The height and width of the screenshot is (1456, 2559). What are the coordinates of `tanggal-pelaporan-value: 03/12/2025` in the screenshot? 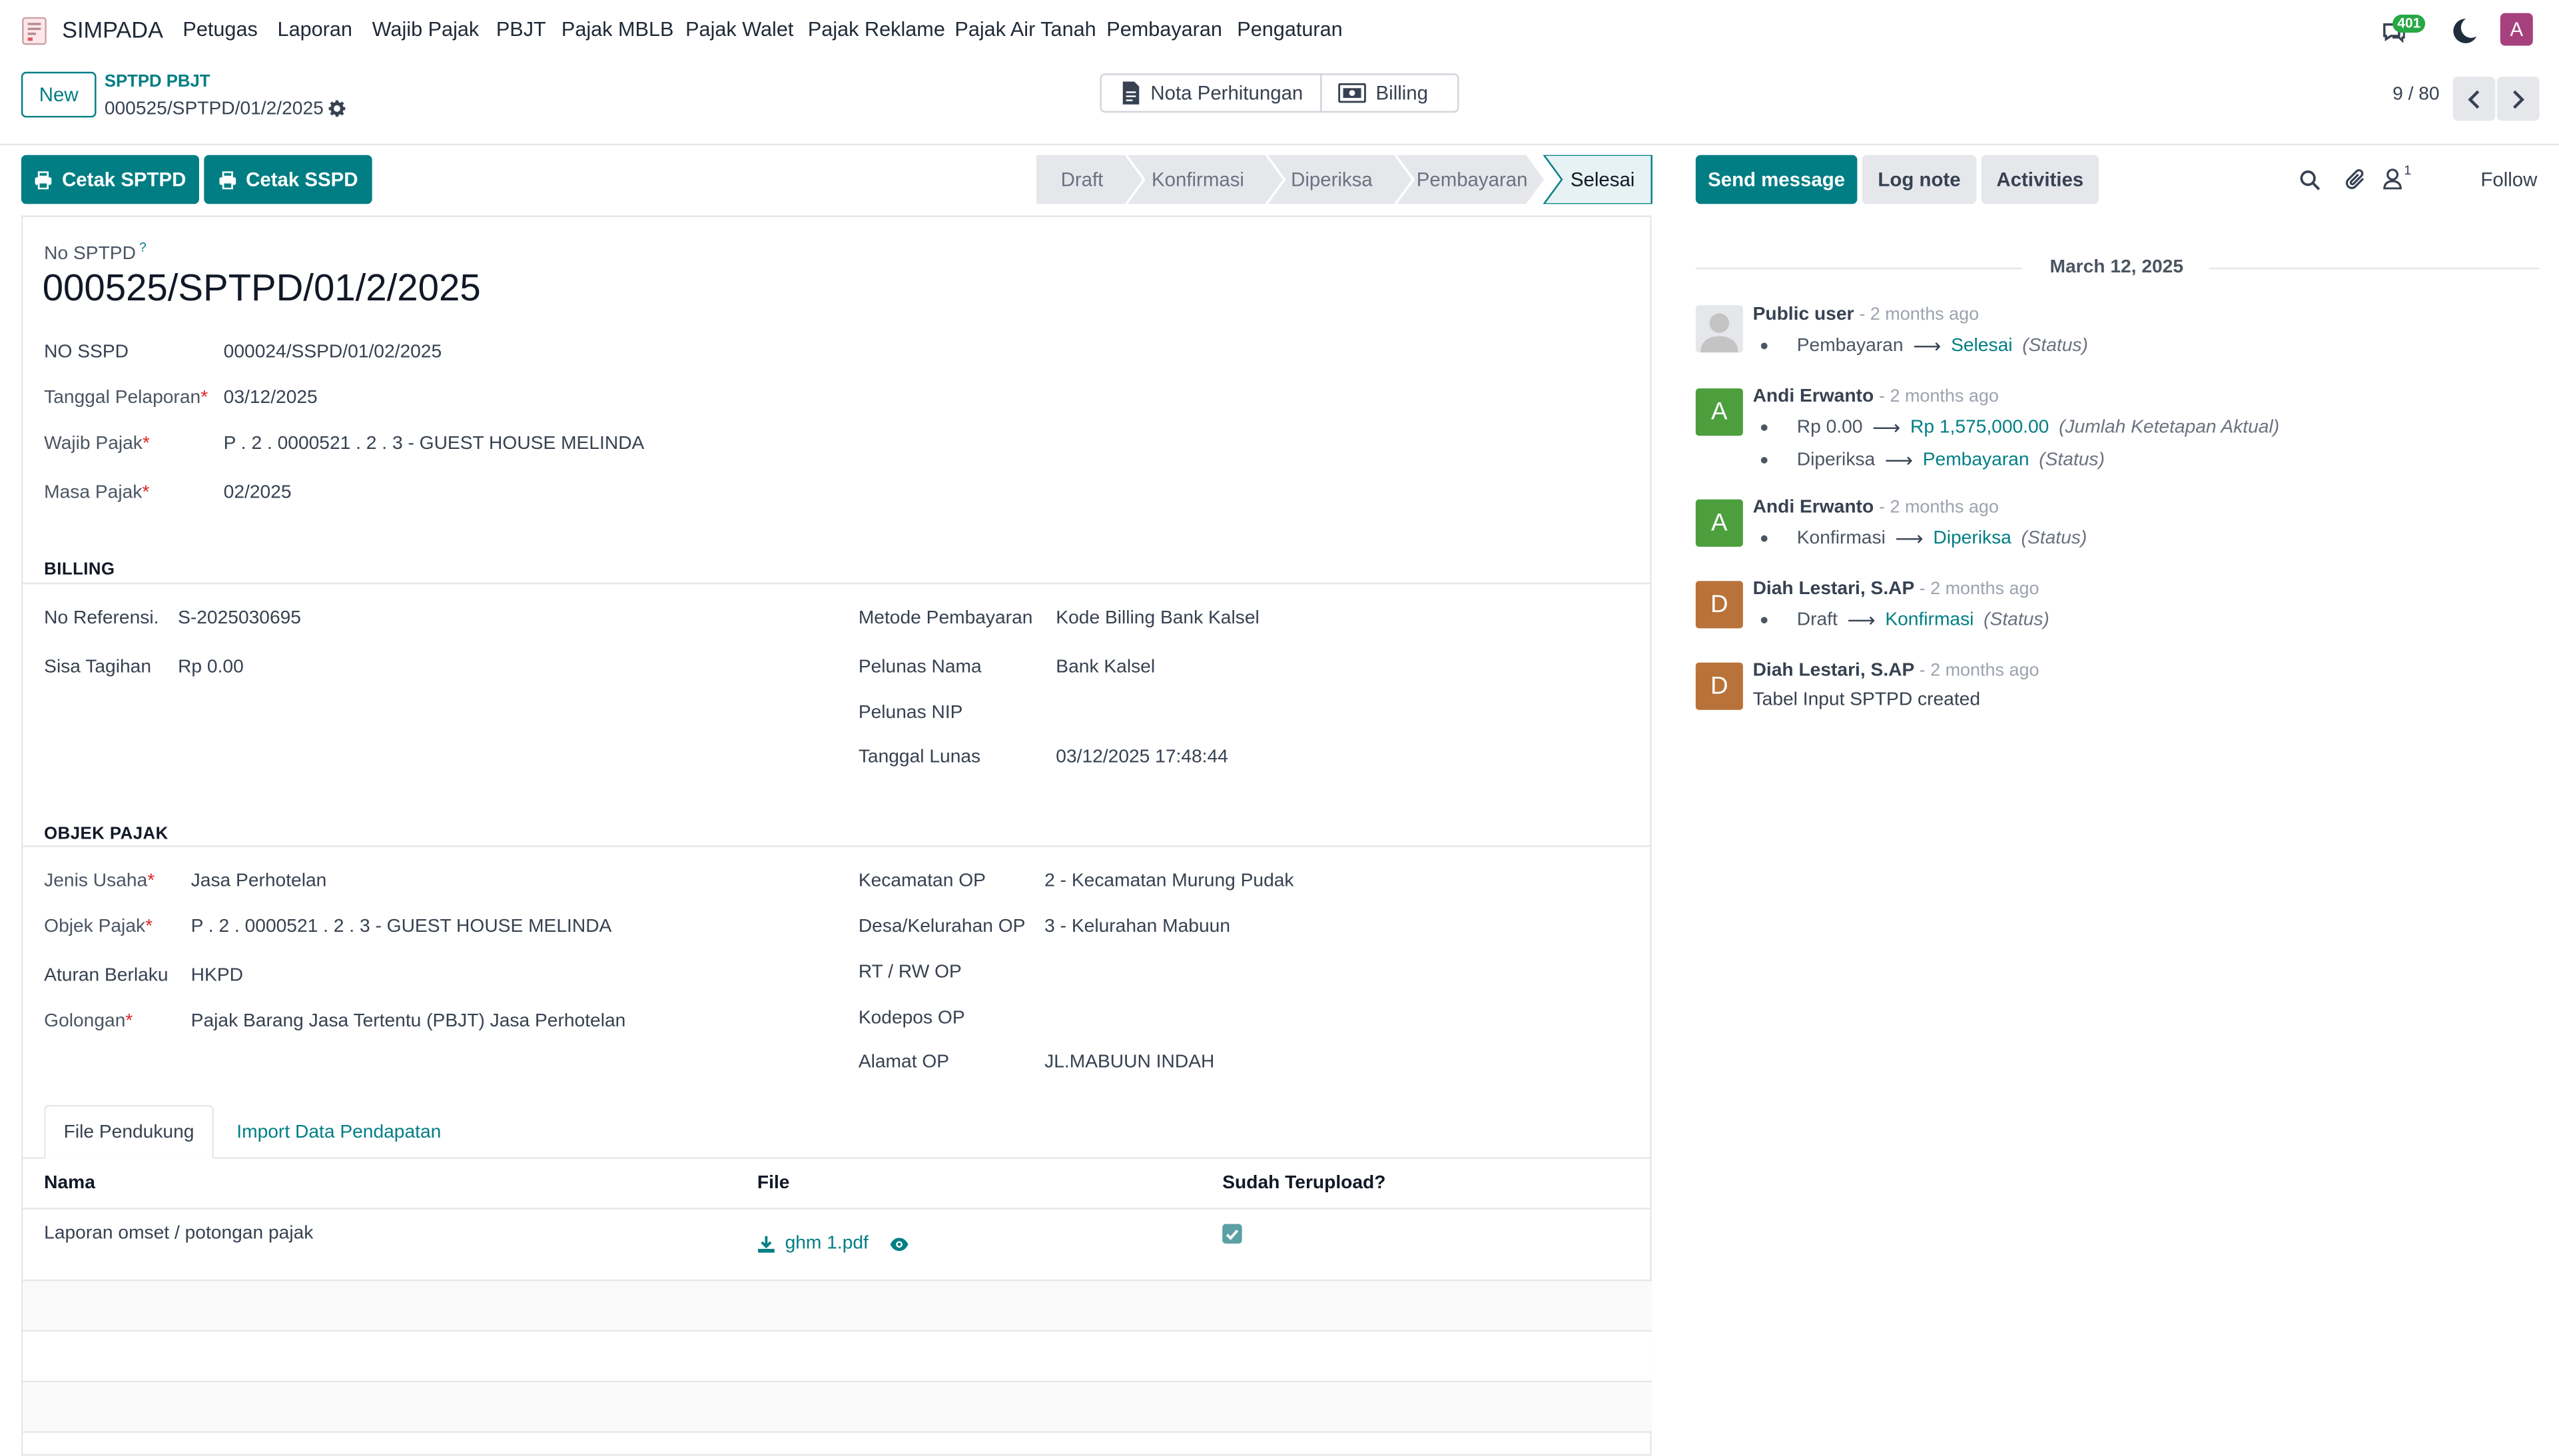 It's located at (271, 398).